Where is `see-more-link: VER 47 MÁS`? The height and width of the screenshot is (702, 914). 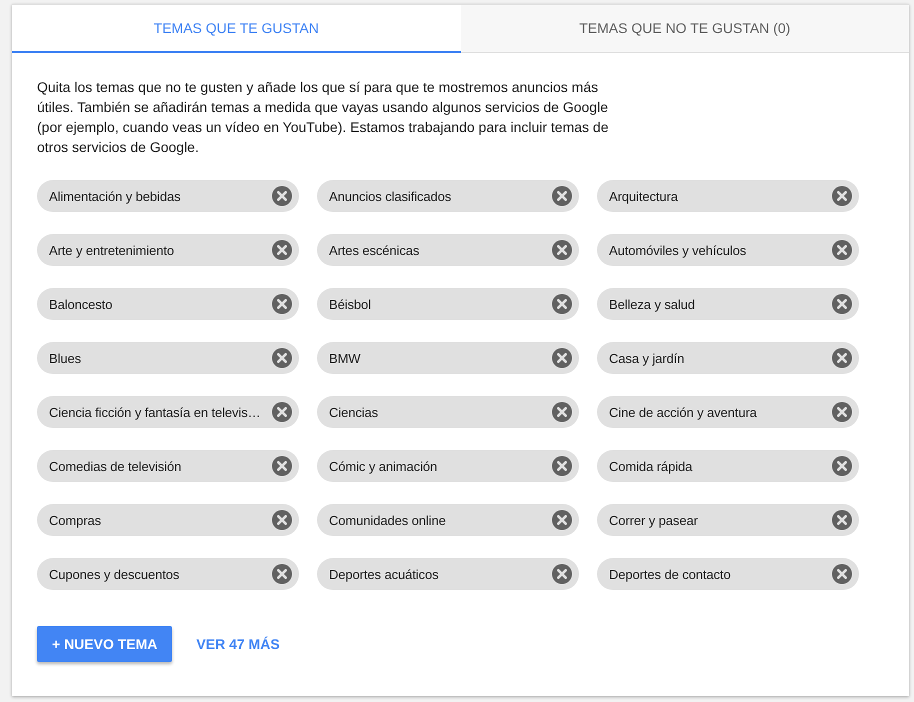 see-more-link: VER 47 MÁS is located at coordinates (238, 644).